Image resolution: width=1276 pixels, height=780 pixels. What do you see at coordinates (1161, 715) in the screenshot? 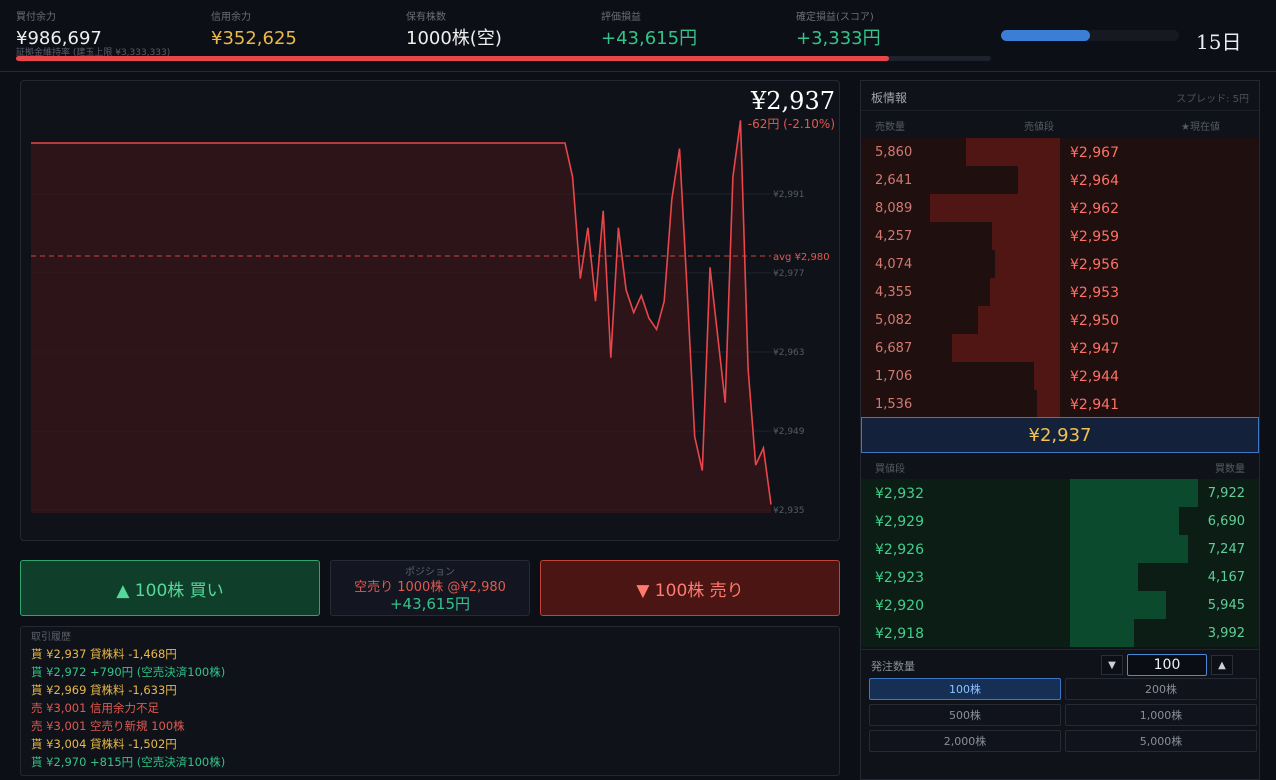
I see `qty-preset-button: 1,000株` at bounding box center [1161, 715].